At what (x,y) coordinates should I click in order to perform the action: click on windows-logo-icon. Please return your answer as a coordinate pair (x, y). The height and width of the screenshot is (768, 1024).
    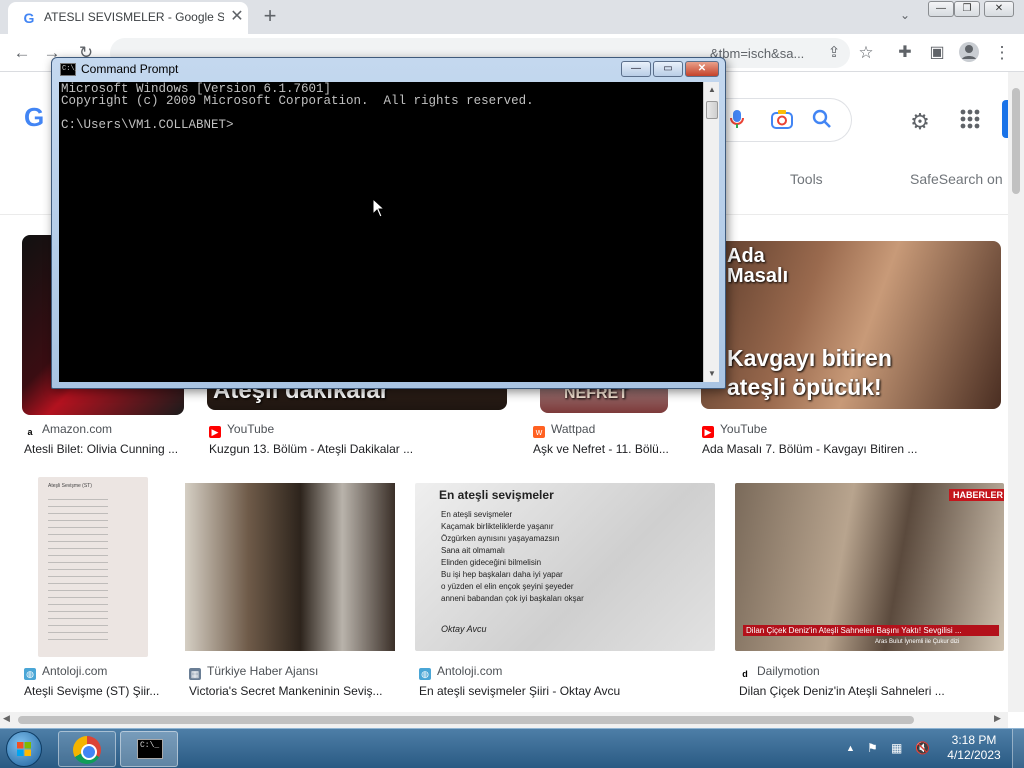
    Looking at the image, I should click on (24, 749).